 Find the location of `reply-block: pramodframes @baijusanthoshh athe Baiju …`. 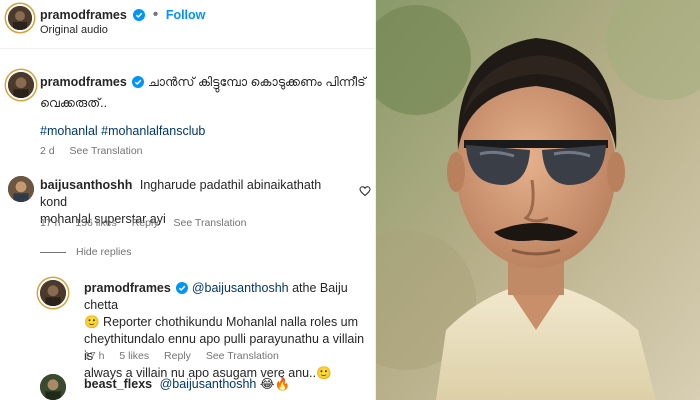

reply-block: pramodframes @baijusanthoshh athe Baiju … is located at coordinates (225, 331).